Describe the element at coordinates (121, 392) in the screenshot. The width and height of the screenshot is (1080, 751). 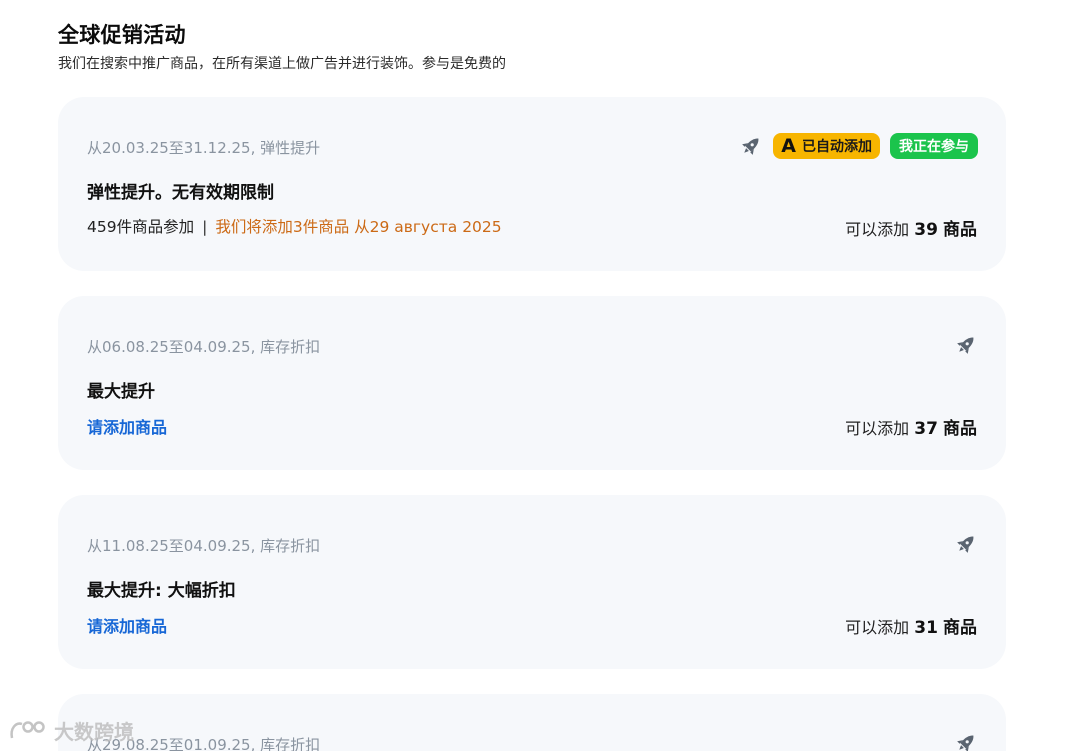
I see `promotion-title: 最大提升` at that location.